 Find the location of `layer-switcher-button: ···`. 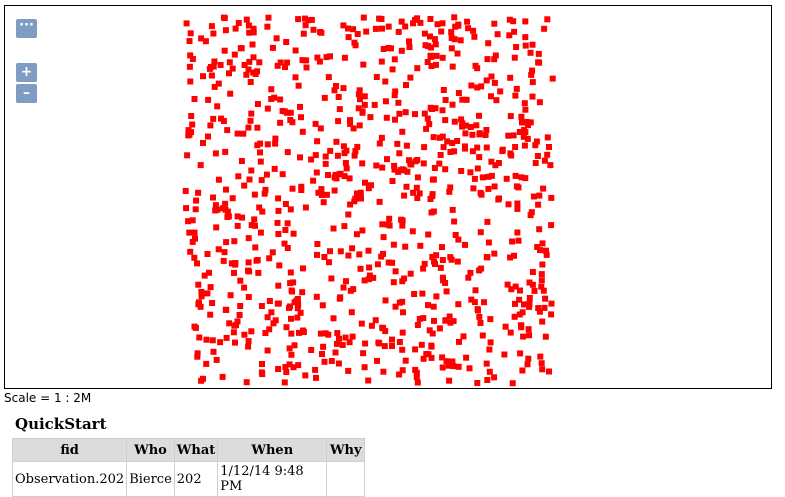

layer-switcher-button: ··· is located at coordinates (26, 28).